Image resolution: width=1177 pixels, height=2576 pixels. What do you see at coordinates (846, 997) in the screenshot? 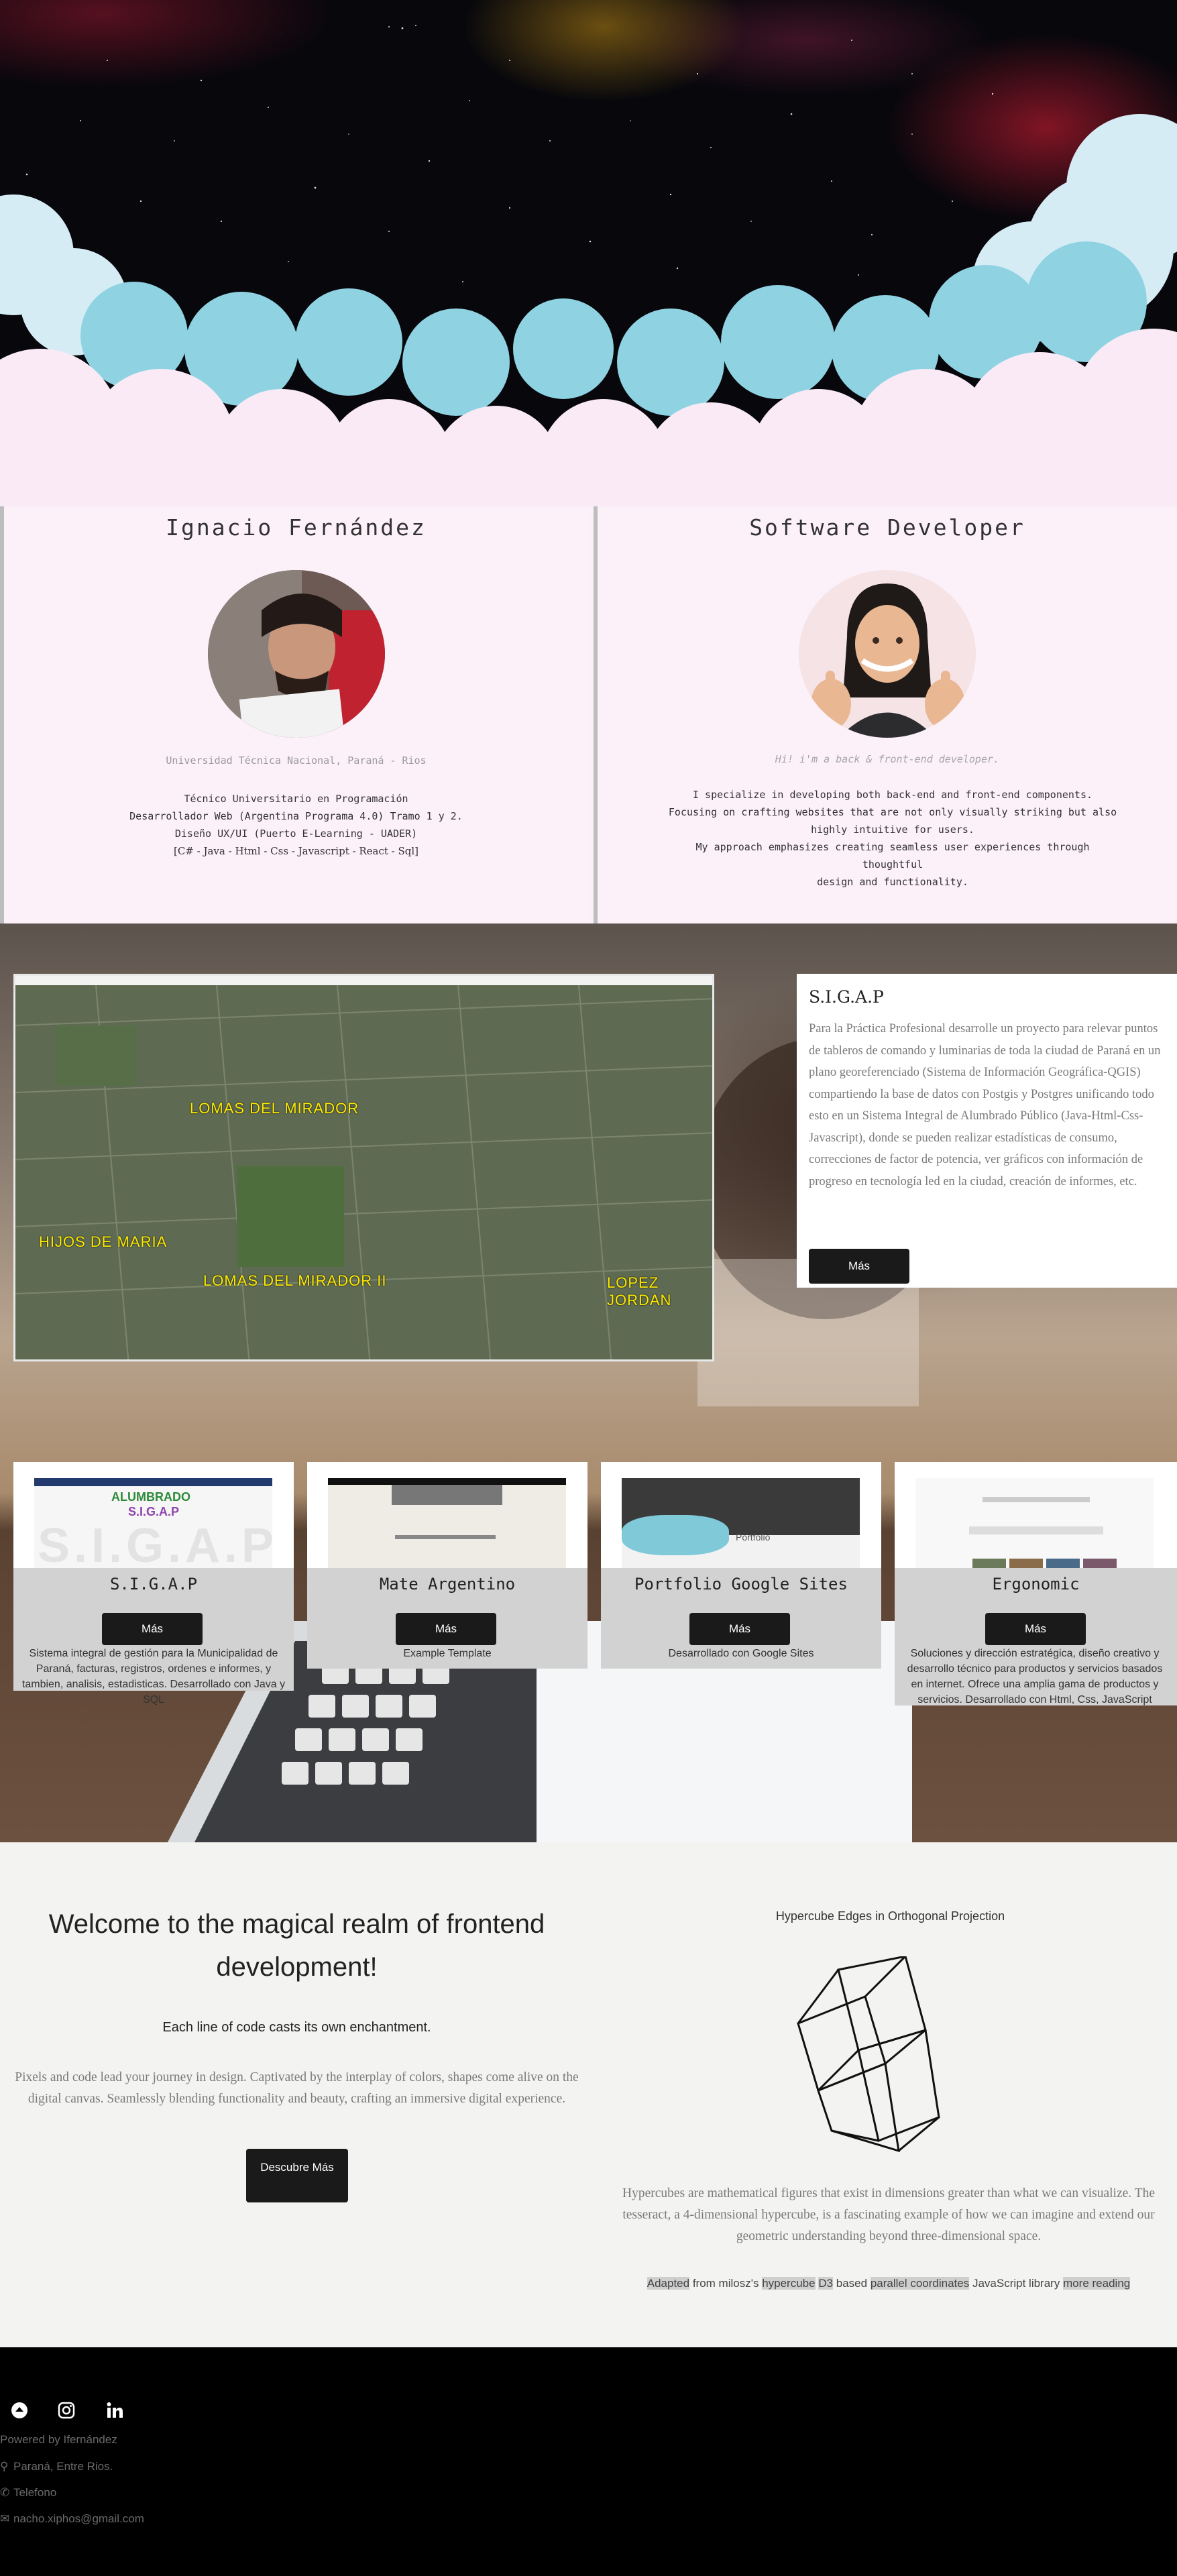
I see `featured-title: S.I.G.A.P` at bounding box center [846, 997].